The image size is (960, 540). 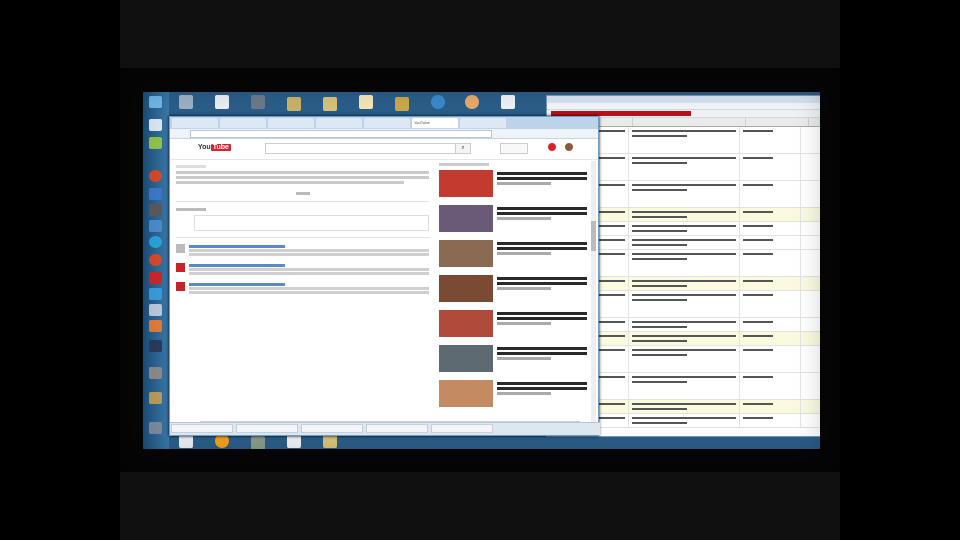 I want to click on ie-icon, so click(x=155, y=242).